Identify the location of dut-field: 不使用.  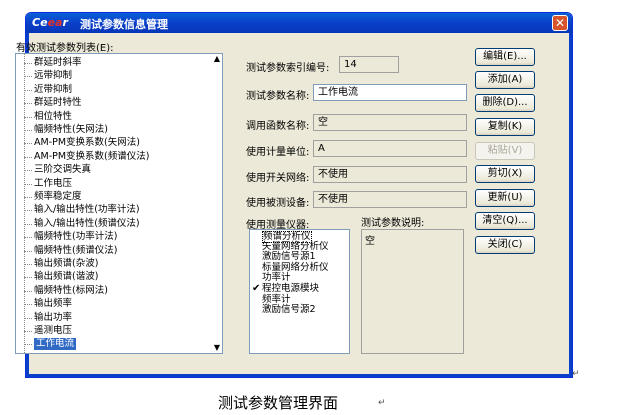
(390, 199).